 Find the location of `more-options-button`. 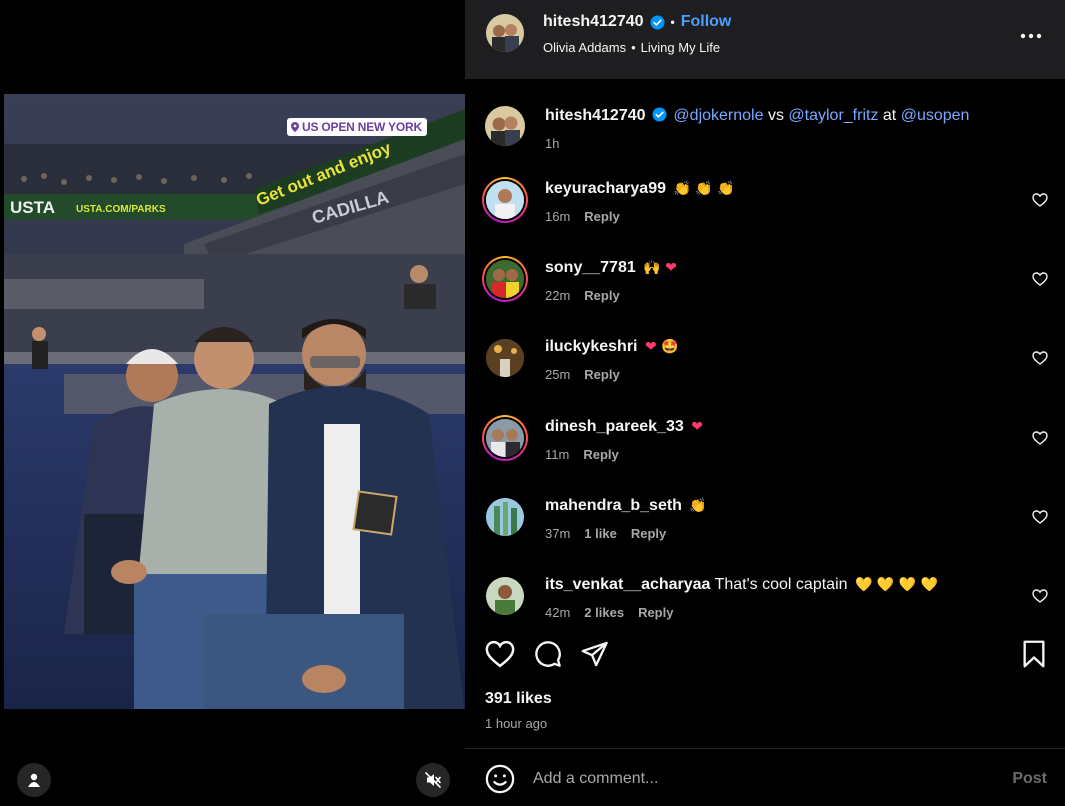

more-options-button is located at coordinates (1031, 36).